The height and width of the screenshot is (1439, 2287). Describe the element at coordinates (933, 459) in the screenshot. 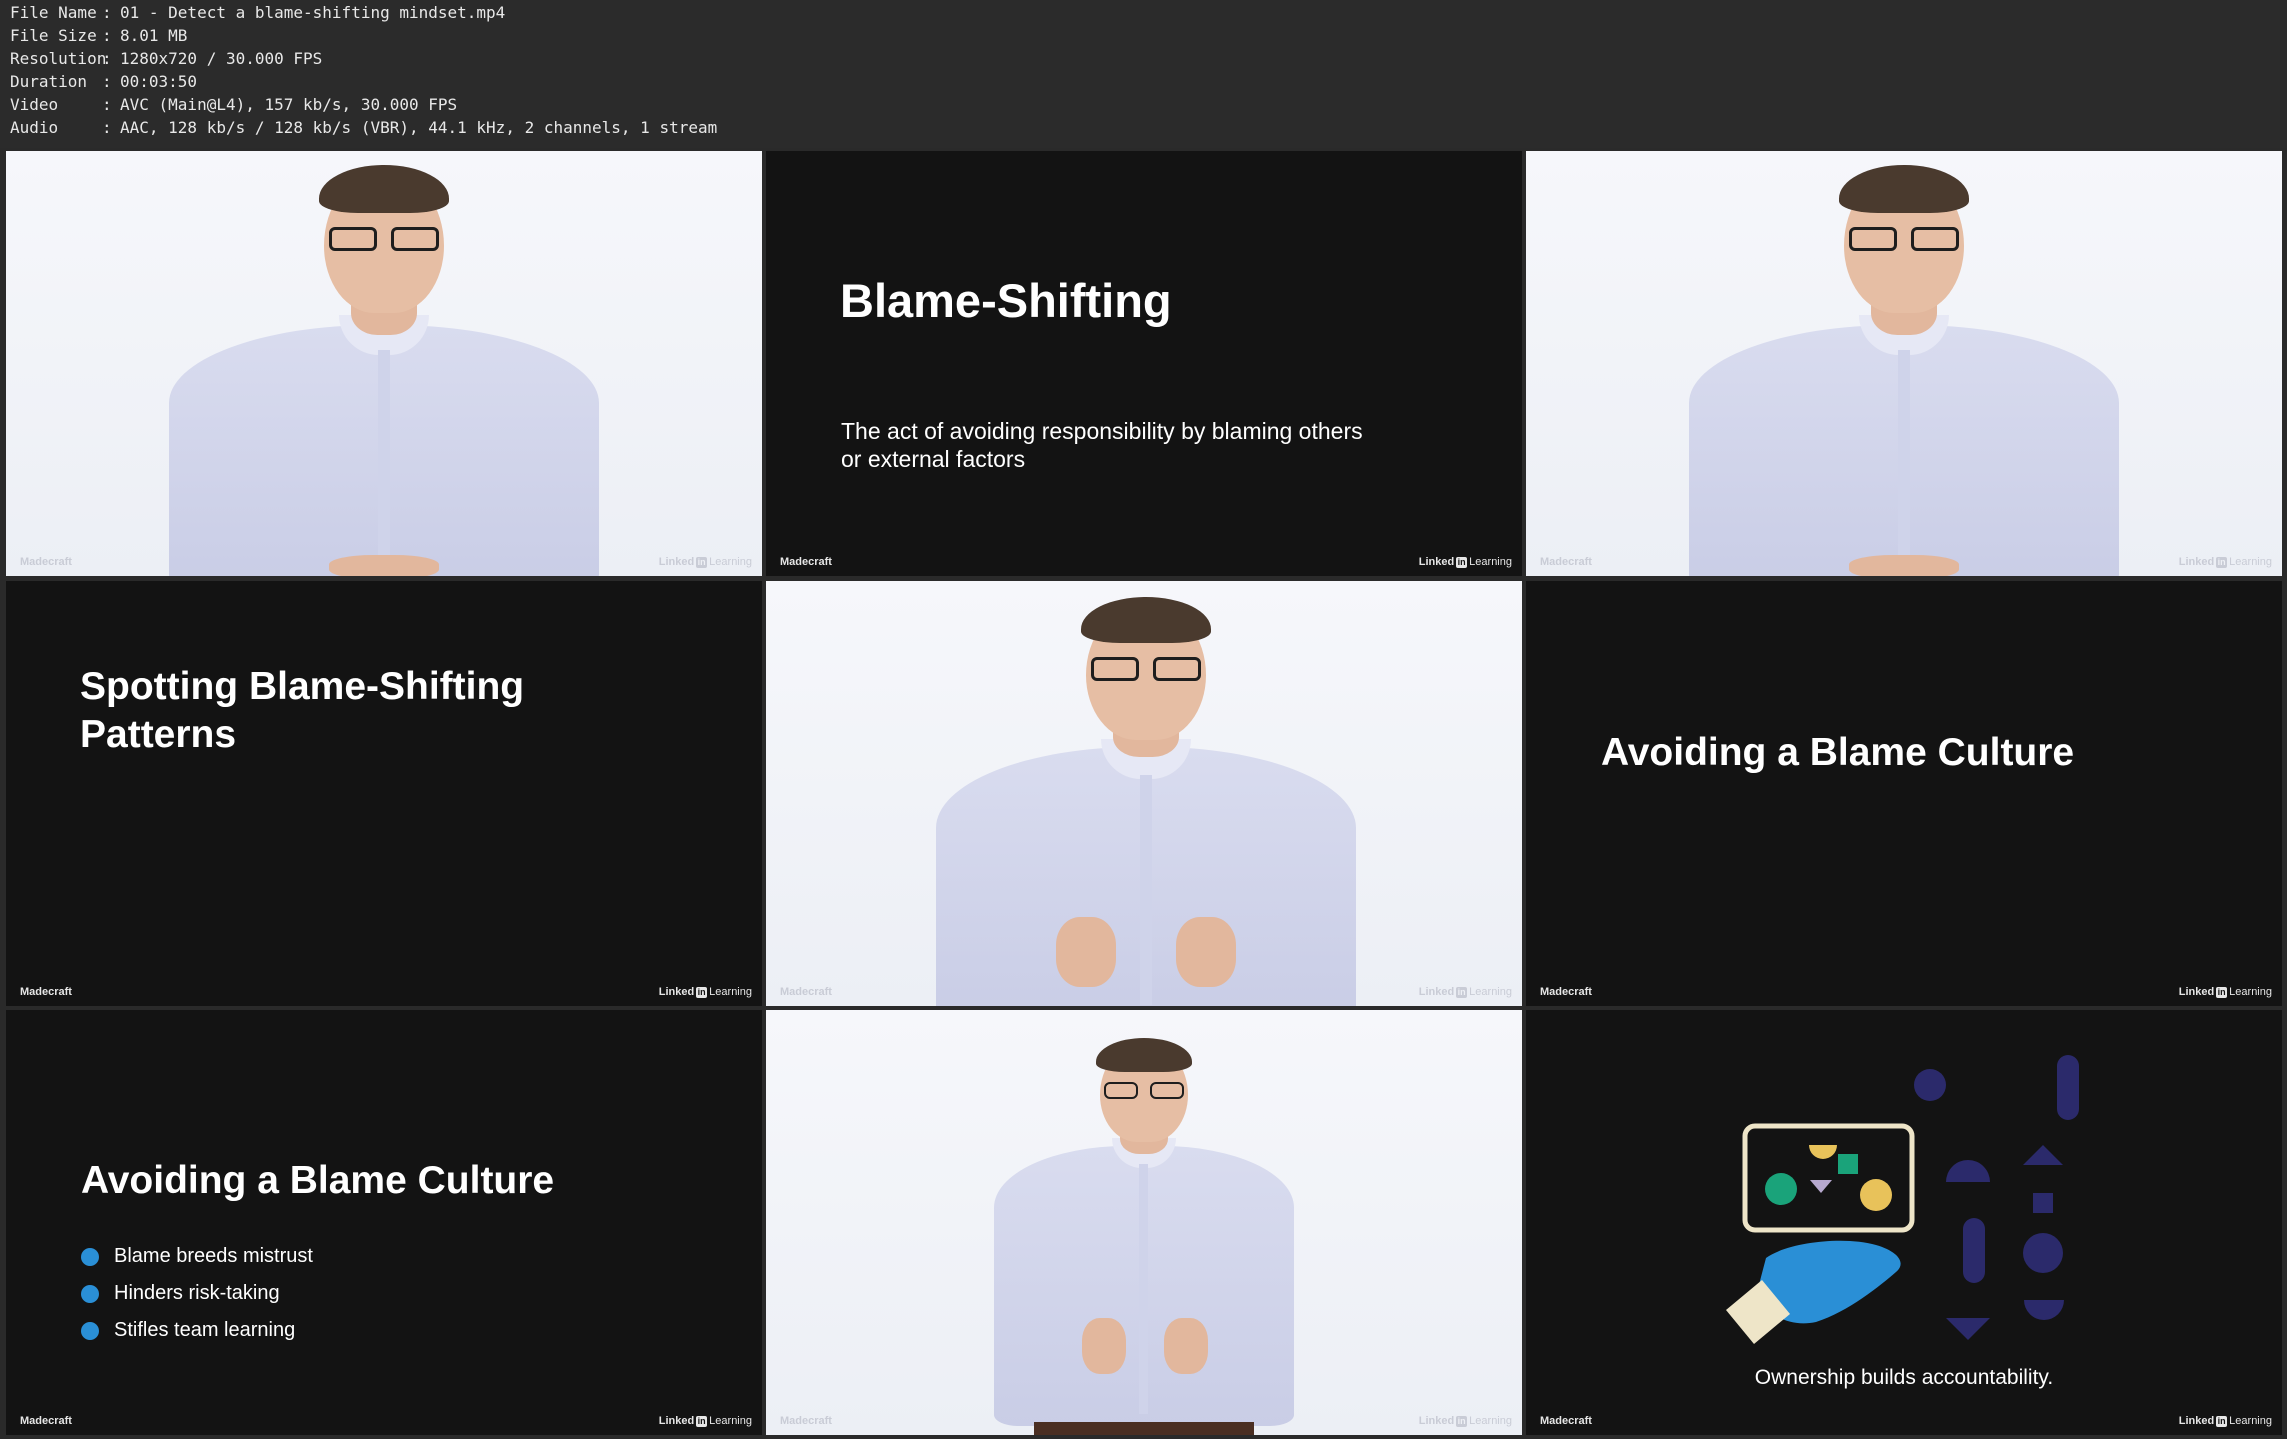

I see `slide-definition-line-2: or external factors` at that location.